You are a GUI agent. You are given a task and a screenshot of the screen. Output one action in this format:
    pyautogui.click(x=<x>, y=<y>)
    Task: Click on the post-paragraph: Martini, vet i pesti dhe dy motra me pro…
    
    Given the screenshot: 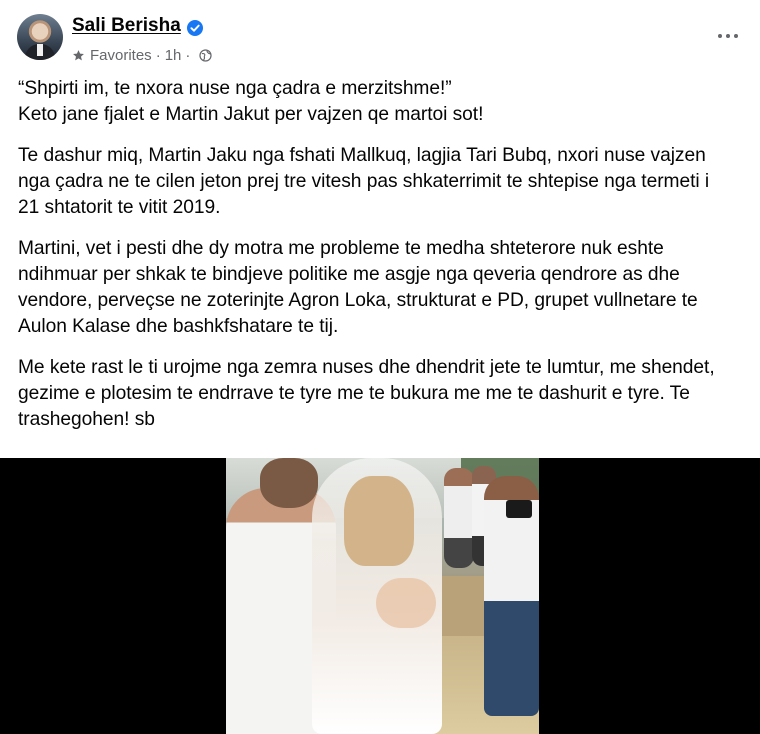 What is the action you would take?
    pyautogui.click(x=358, y=287)
    